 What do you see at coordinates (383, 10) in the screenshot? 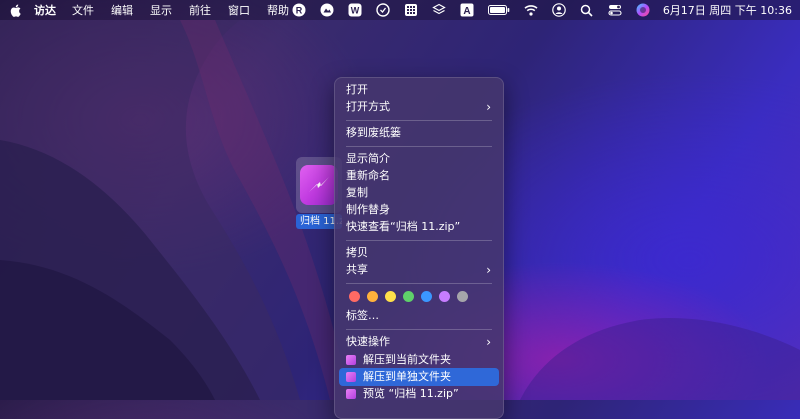
I see `grammar-icon` at bounding box center [383, 10].